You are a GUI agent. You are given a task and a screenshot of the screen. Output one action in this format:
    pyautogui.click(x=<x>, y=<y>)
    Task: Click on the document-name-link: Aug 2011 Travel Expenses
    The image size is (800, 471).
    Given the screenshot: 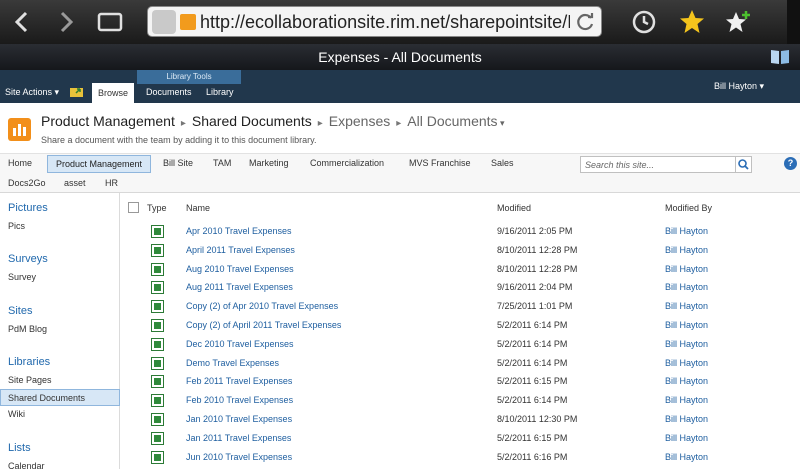 What is the action you would take?
    pyautogui.click(x=239, y=287)
    